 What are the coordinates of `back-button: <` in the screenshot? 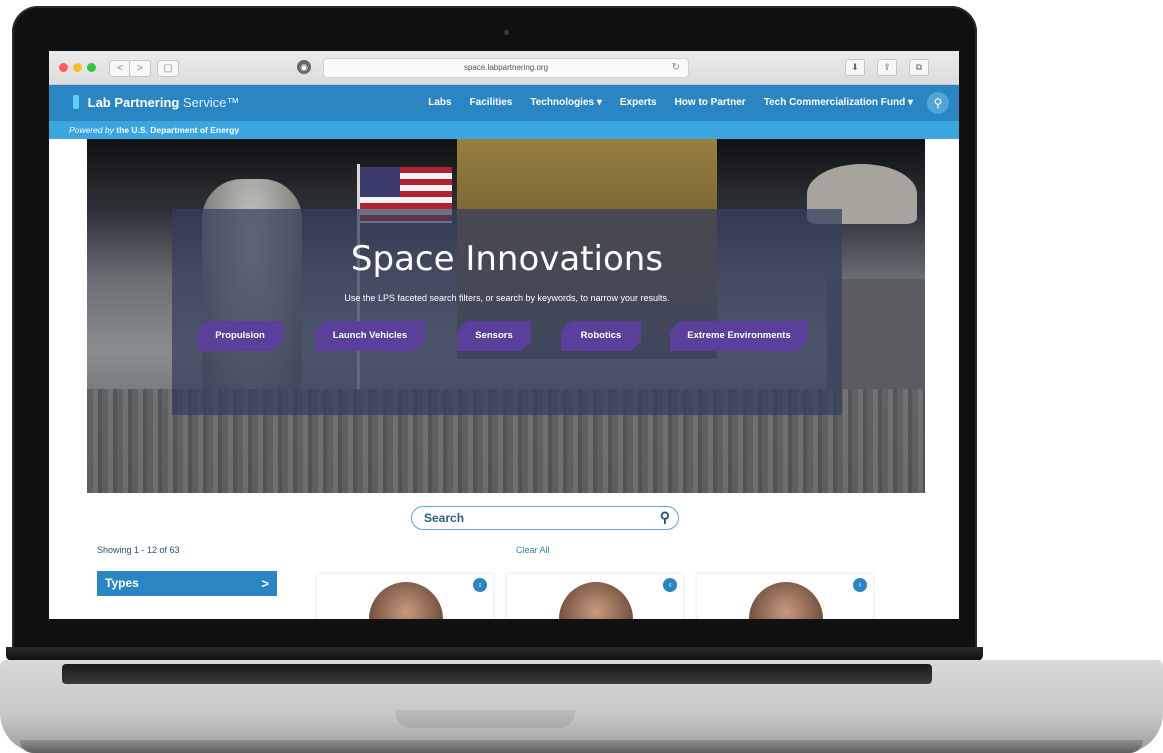 It's located at (120, 68).